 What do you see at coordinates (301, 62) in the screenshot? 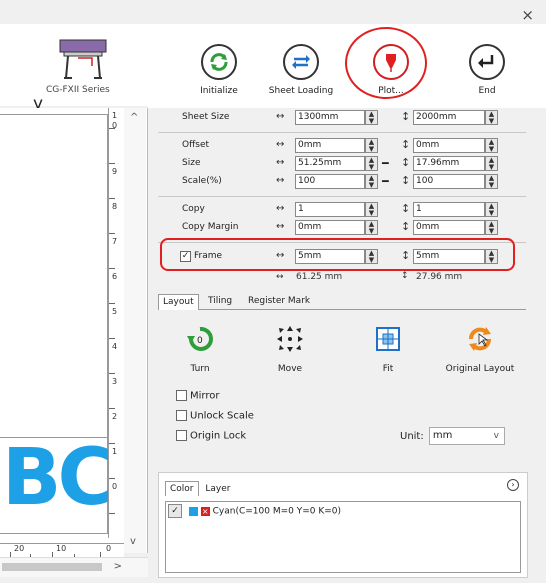
I see `swap-arrows-icon` at bounding box center [301, 62].